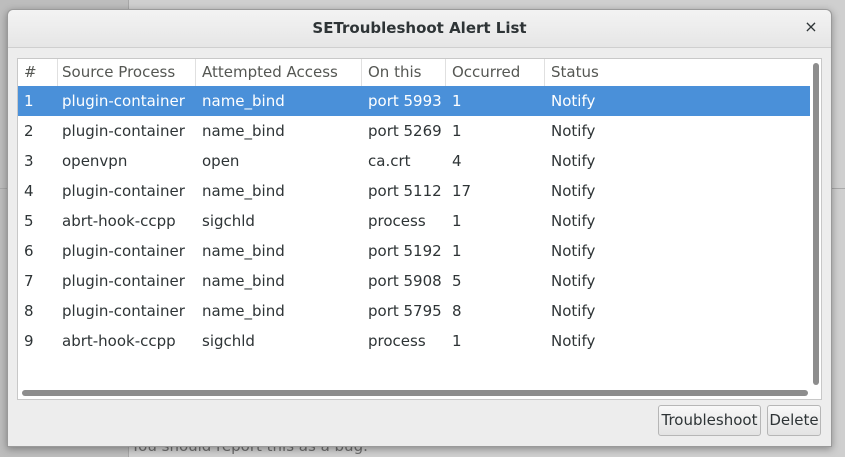  Describe the element at coordinates (29, 131) in the screenshot. I see `row-number: 2` at that location.